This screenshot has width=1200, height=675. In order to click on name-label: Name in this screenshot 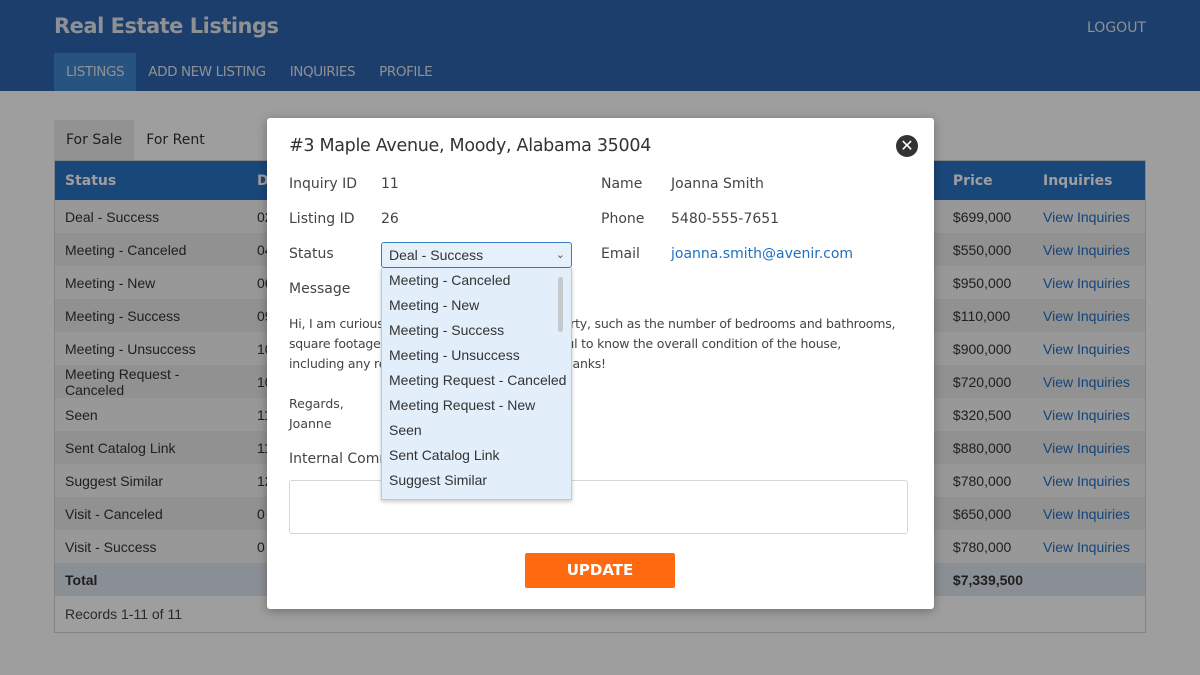, I will do `click(622, 184)`.